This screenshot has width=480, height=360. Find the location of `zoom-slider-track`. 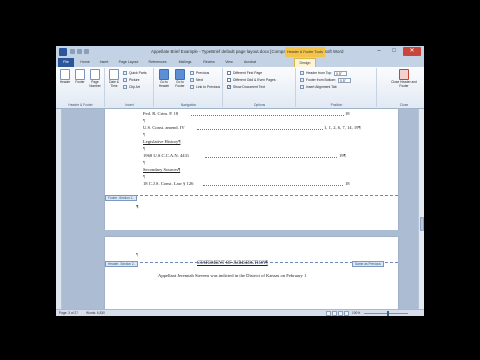

zoom-slider-track is located at coordinates (386, 313).